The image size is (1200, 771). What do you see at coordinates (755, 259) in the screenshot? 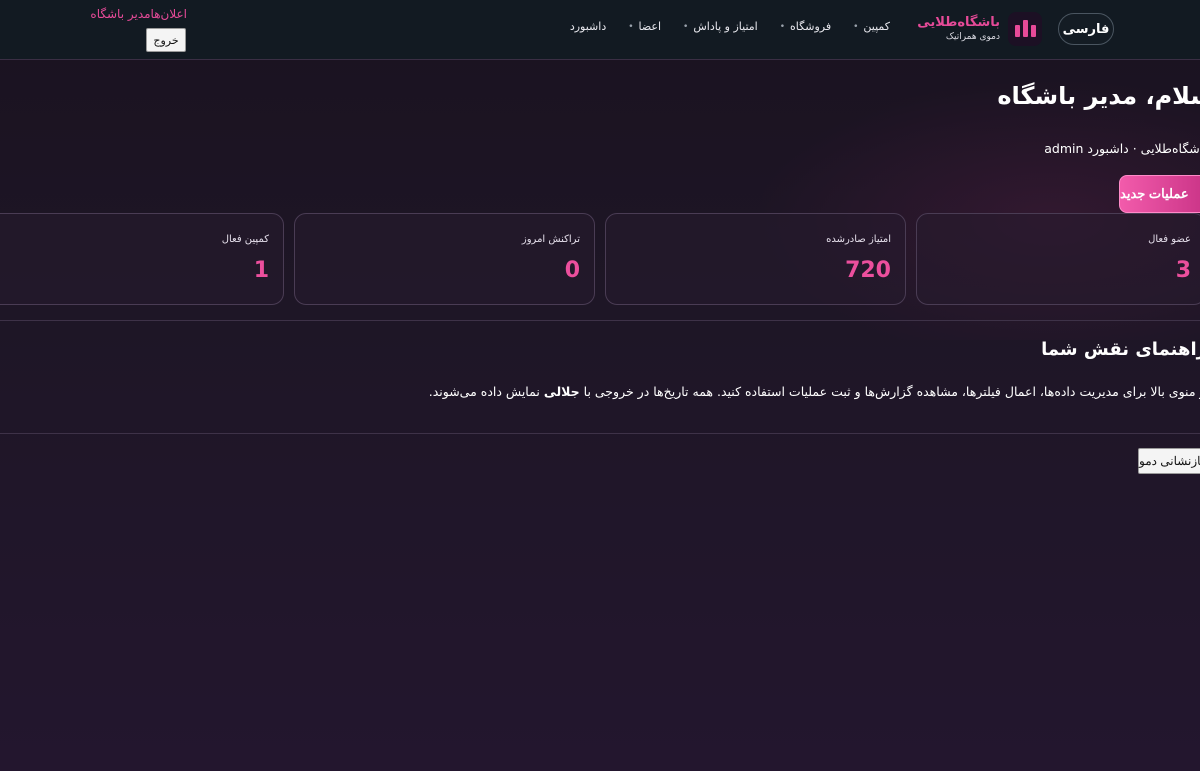
I see `stat-card-points-issued: امتیاز صادرشده 720` at bounding box center [755, 259].